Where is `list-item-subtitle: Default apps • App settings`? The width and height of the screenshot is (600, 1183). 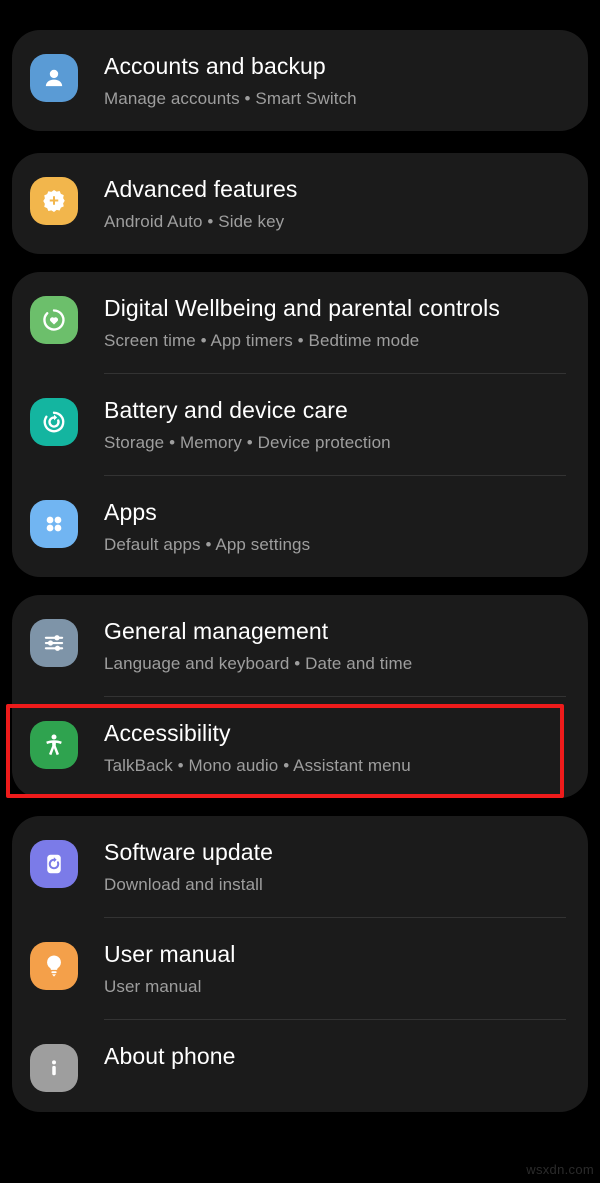 list-item-subtitle: Default apps • App settings is located at coordinates (207, 544).